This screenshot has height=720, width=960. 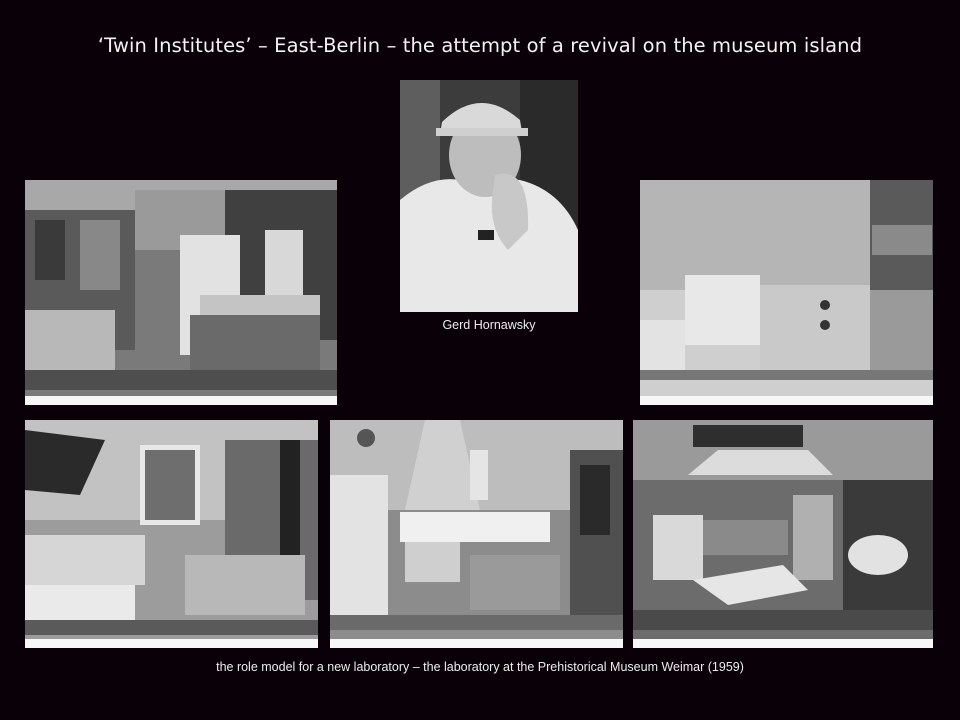 What do you see at coordinates (489, 325) in the screenshot?
I see `portrait-caption: Gerd Hornawsky` at bounding box center [489, 325].